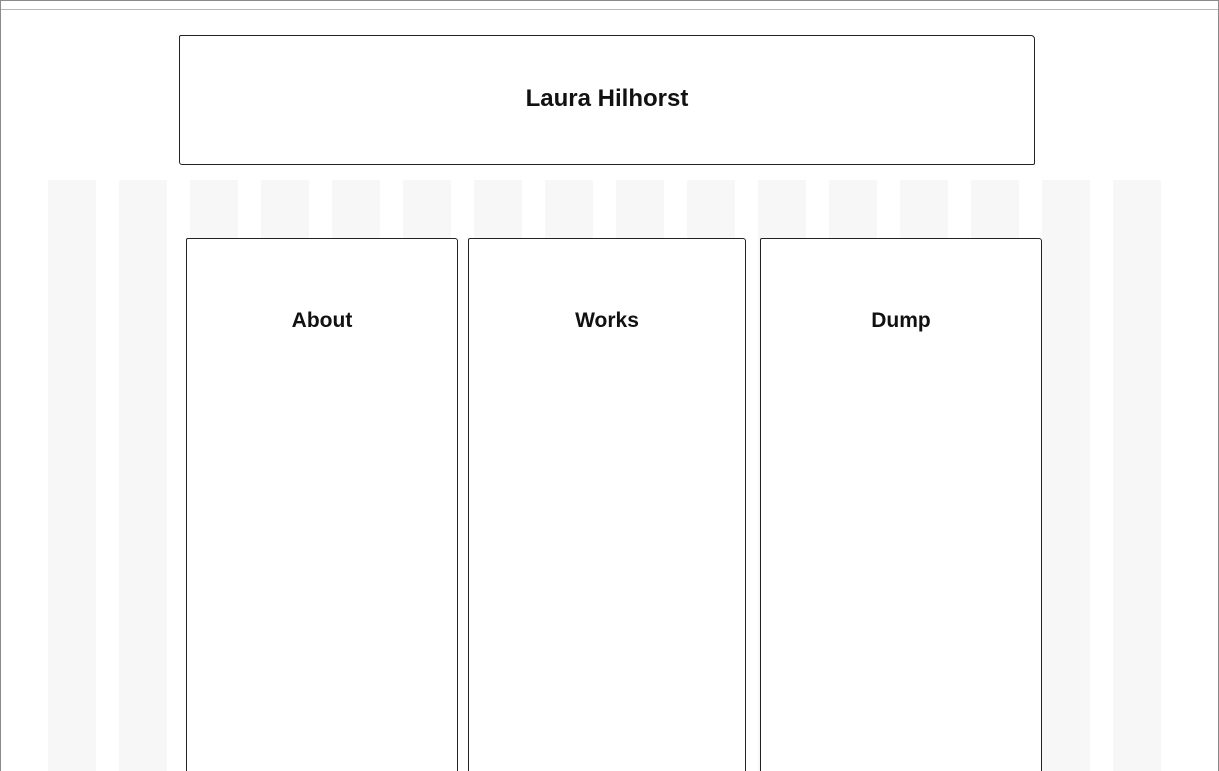 The width and height of the screenshot is (1219, 771). What do you see at coordinates (609, 5) in the screenshot?
I see `top-bar` at bounding box center [609, 5].